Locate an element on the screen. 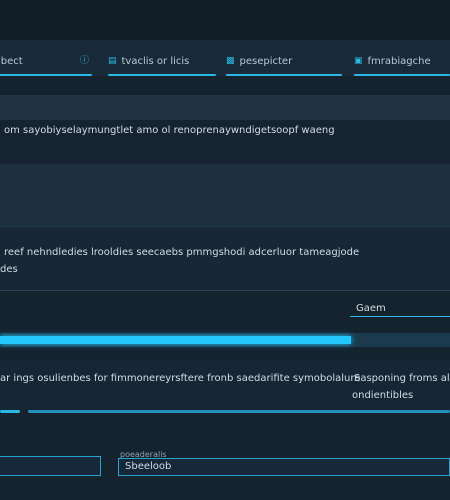  tab-label: ibect is located at coordinates (11, 61).